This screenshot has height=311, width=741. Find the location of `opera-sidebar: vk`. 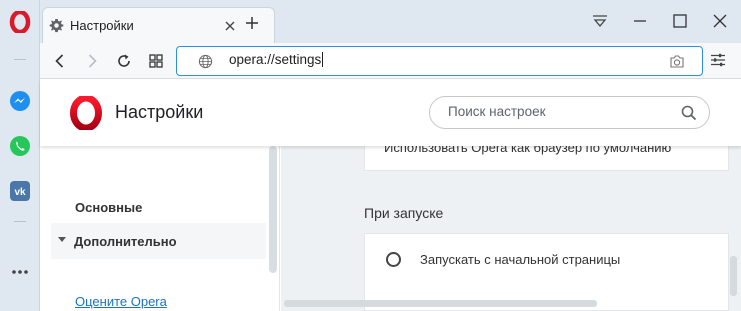

opera-sidebar: vk is located at coordinates (20, 155).